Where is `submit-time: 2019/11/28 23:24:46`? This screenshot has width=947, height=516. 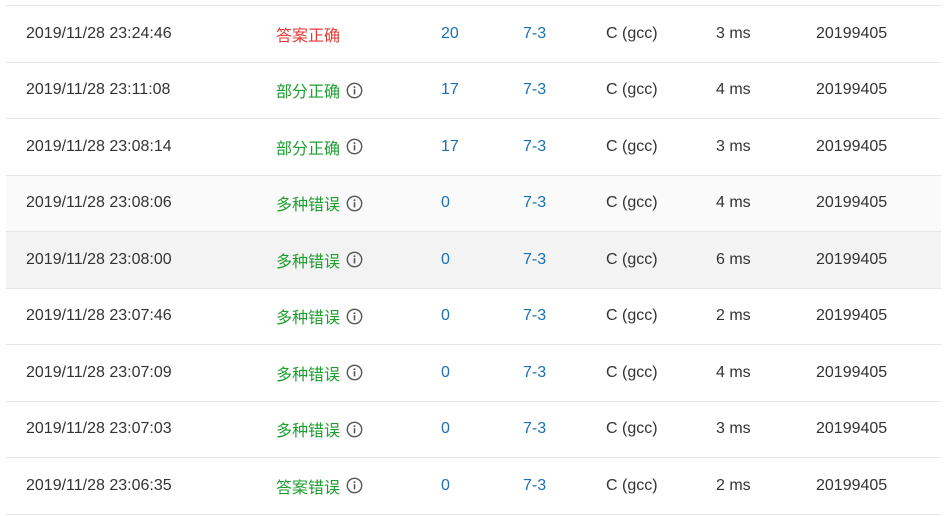 submit-time: 2019/11/28 23:24:46 is located at coordinates (99, 33).